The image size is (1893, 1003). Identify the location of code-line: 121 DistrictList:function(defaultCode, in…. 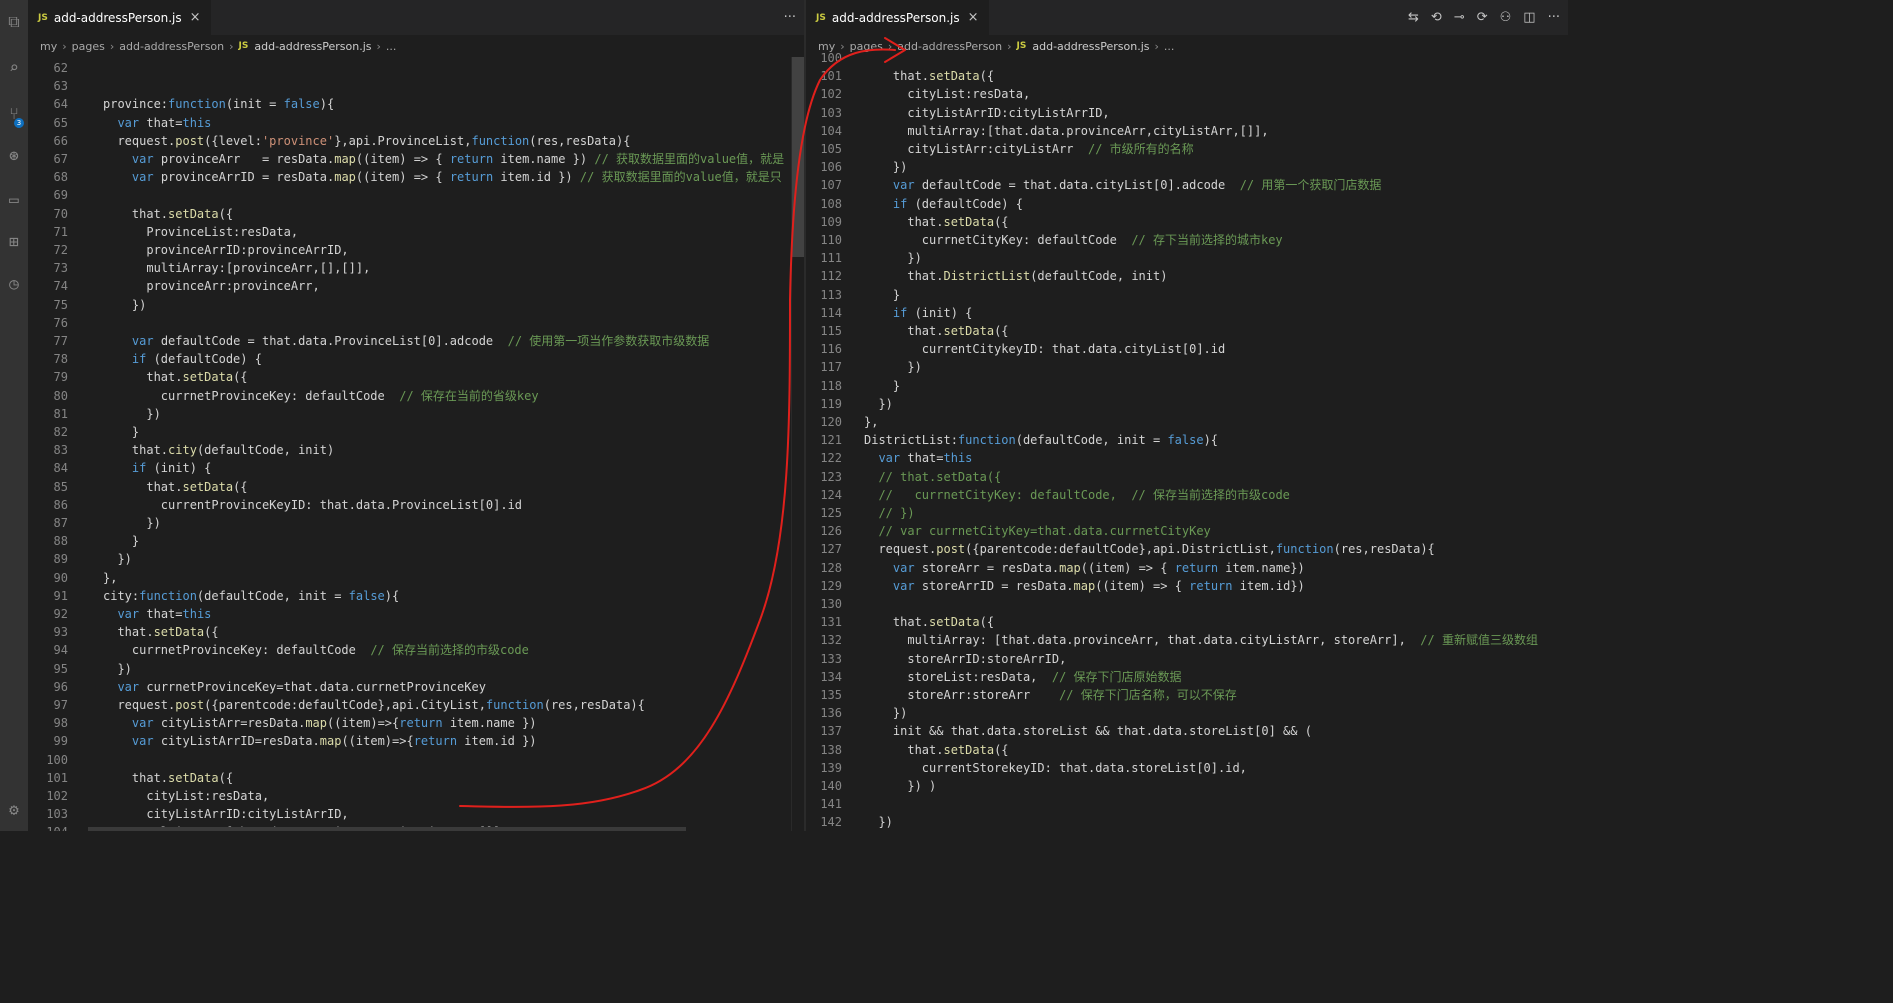
(1187, 440).